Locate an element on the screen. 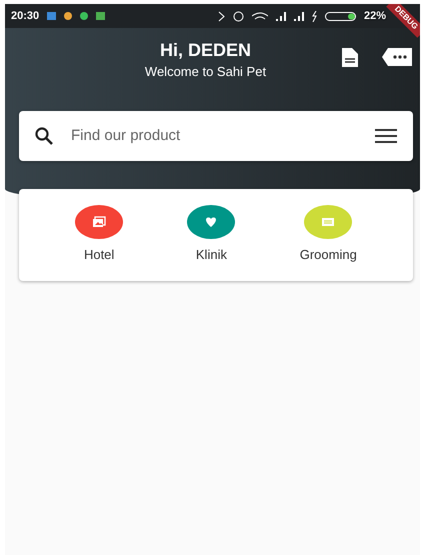  battery-icon is located at coordinates (340, 16).